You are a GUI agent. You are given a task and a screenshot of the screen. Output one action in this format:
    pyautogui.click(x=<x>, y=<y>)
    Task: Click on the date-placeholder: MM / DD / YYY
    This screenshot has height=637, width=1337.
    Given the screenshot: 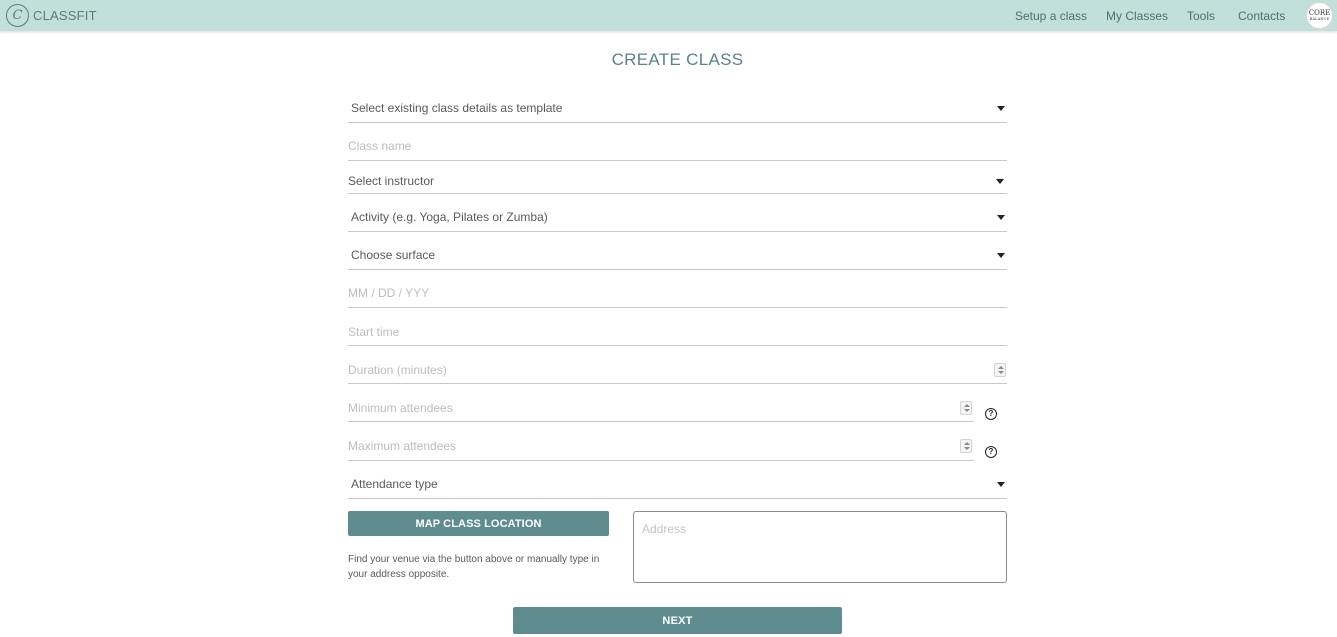 What is the action you would take?
    pyautogui.click(x=389, y=293)
    